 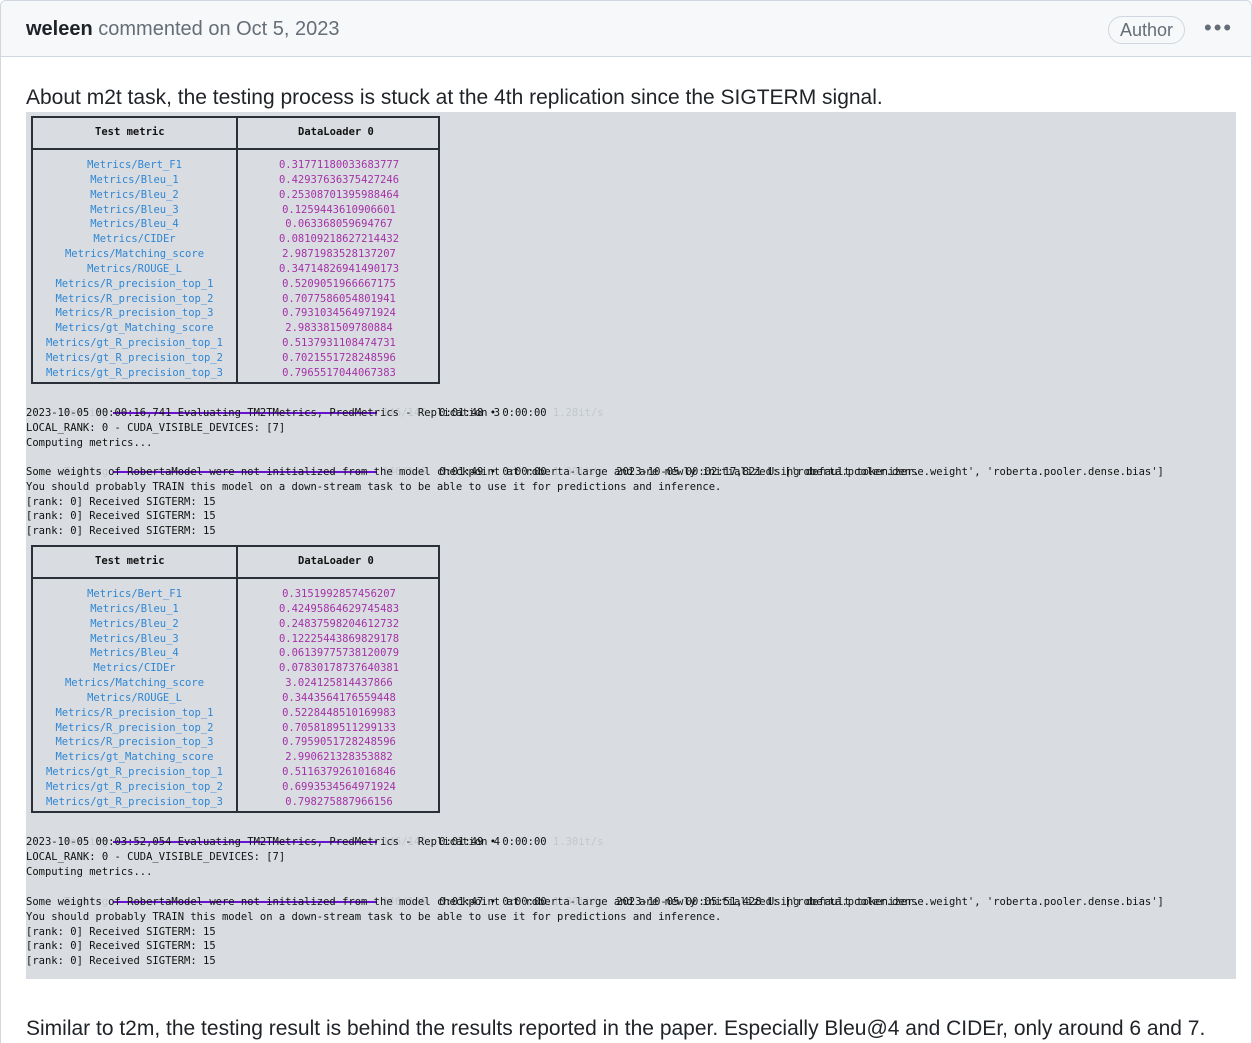 What do you see at coordinates (339, 742) in the screenshot?
I see `metric-value: 0.7959051728248596` at bounding box center [339, 742].